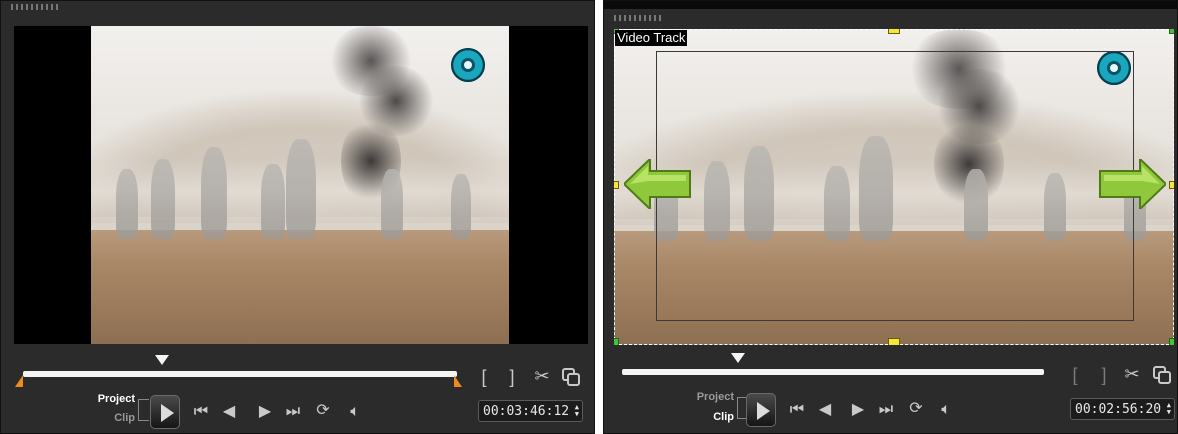  I want to click on watermark-logo, so click(468, 65).